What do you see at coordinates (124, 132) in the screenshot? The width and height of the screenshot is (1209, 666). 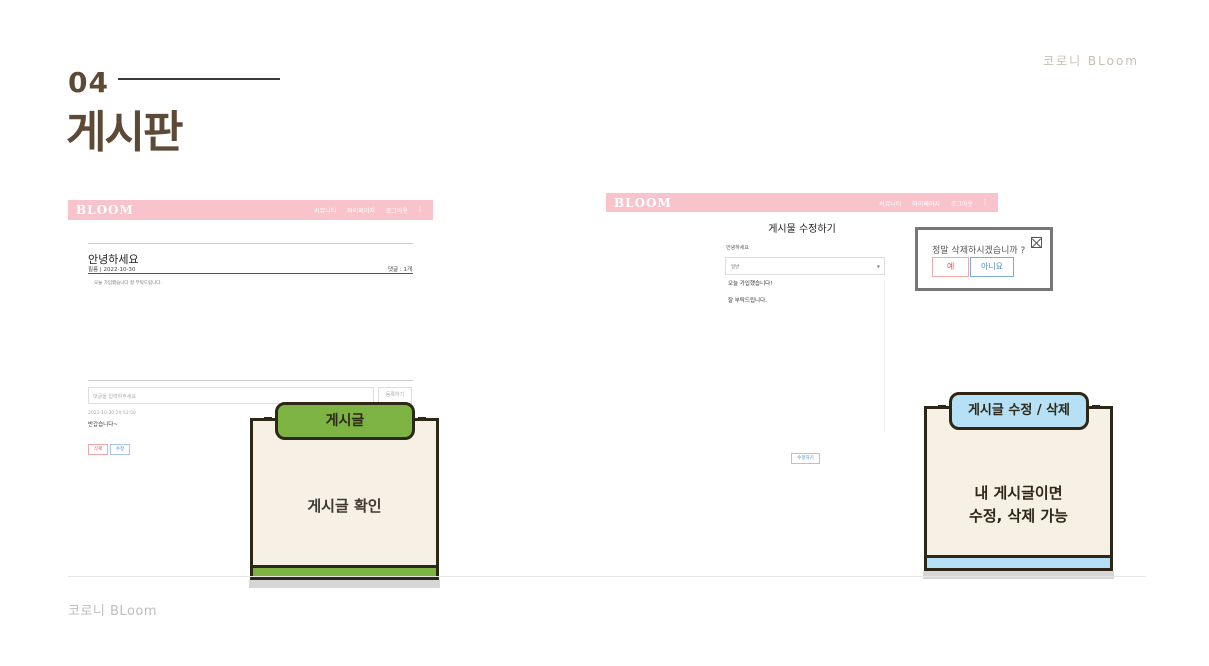 I see `section-title: 게시판` at bounding box center [124, 132].